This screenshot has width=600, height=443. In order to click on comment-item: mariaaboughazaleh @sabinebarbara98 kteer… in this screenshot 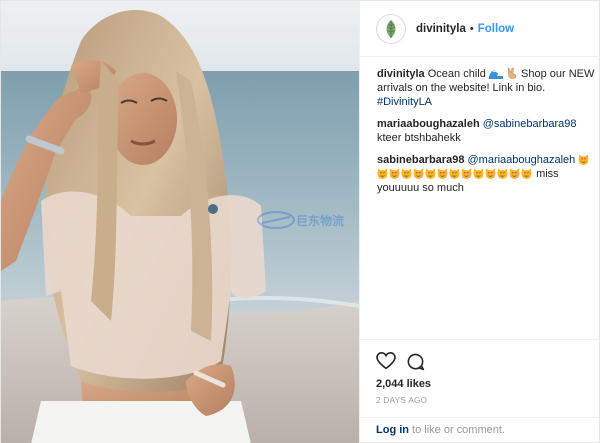, I will do `click(486, 131)`.